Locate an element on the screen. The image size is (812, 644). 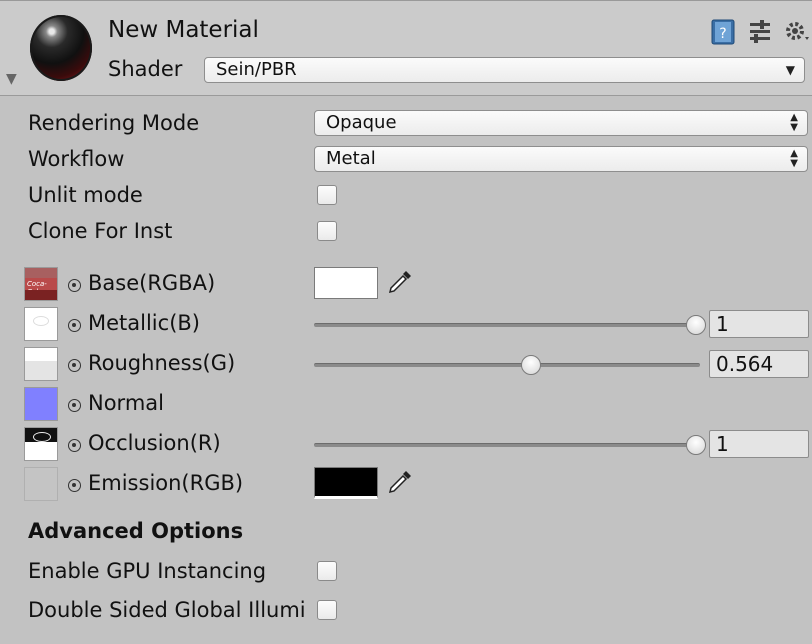
advanced-options-heading: Advanced Options is located at coordinates (136, 531).